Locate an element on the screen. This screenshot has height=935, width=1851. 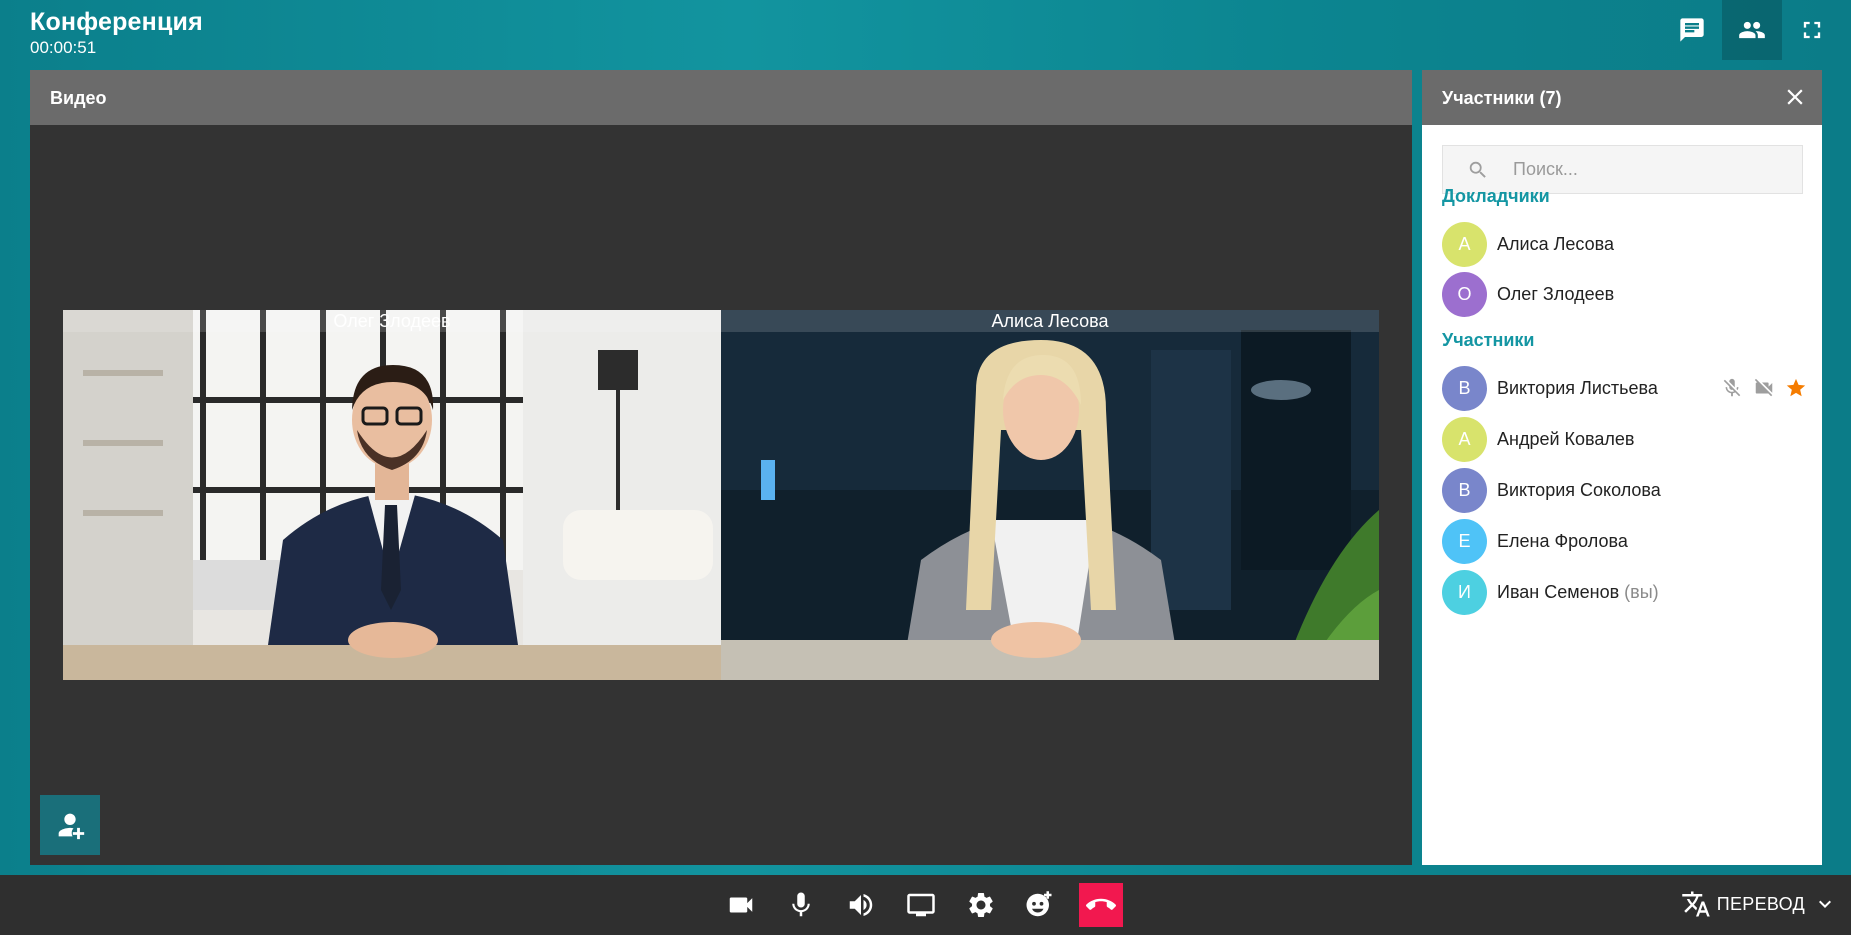
video-tile-oleg: Олег Злодеев is located at coordinates (392, 495).